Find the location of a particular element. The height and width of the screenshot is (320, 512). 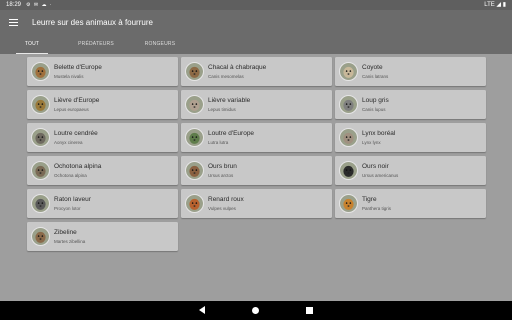

tab-rongeurs: RONGEURS is located at coordinates (160, 44).